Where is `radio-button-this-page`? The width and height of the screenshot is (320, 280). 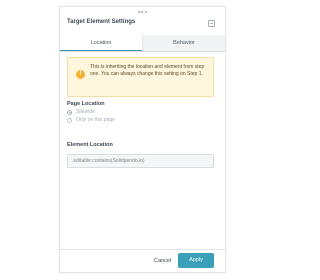
radio-button-this-page is located at coordinates (69, 120).